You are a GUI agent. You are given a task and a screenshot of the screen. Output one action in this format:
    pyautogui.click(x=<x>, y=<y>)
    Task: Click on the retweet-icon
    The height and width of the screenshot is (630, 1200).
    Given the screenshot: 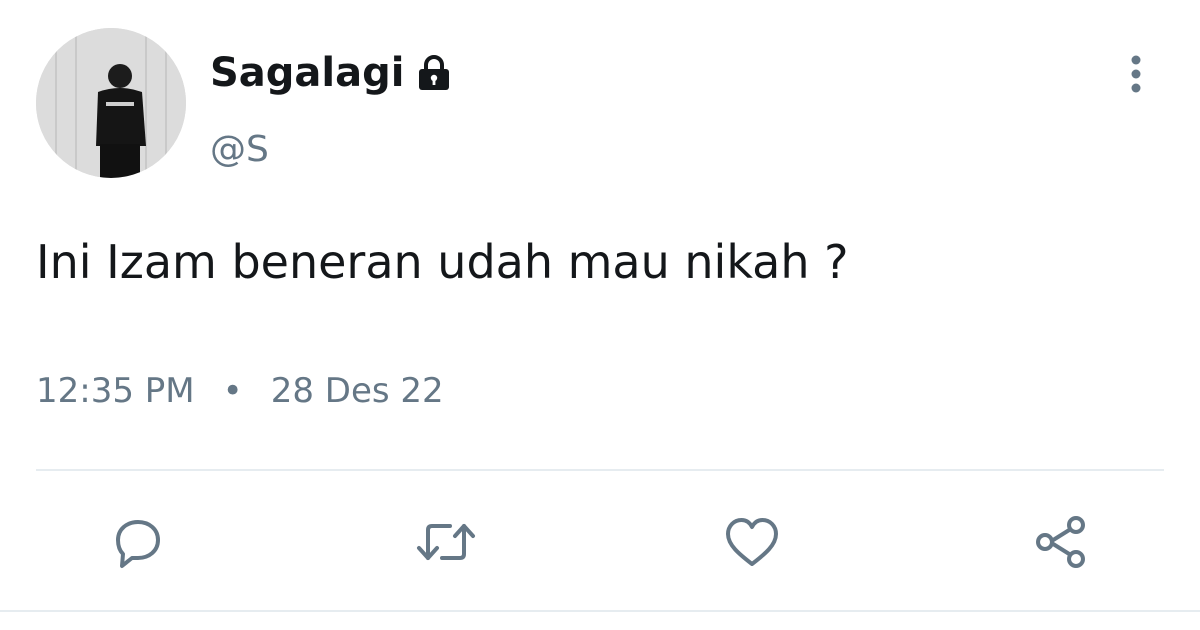 What is the action you would take?
    pyautogui.click(x=446, y=542)
    